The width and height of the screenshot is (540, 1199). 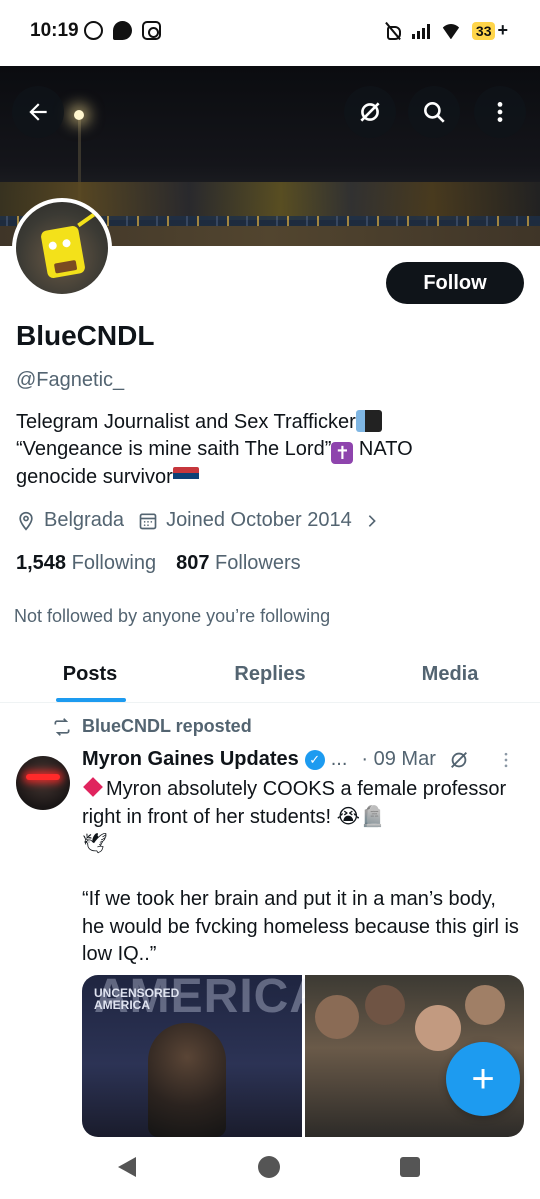 I want to click on tab-posts: Posts, so click(x=90, y=673).